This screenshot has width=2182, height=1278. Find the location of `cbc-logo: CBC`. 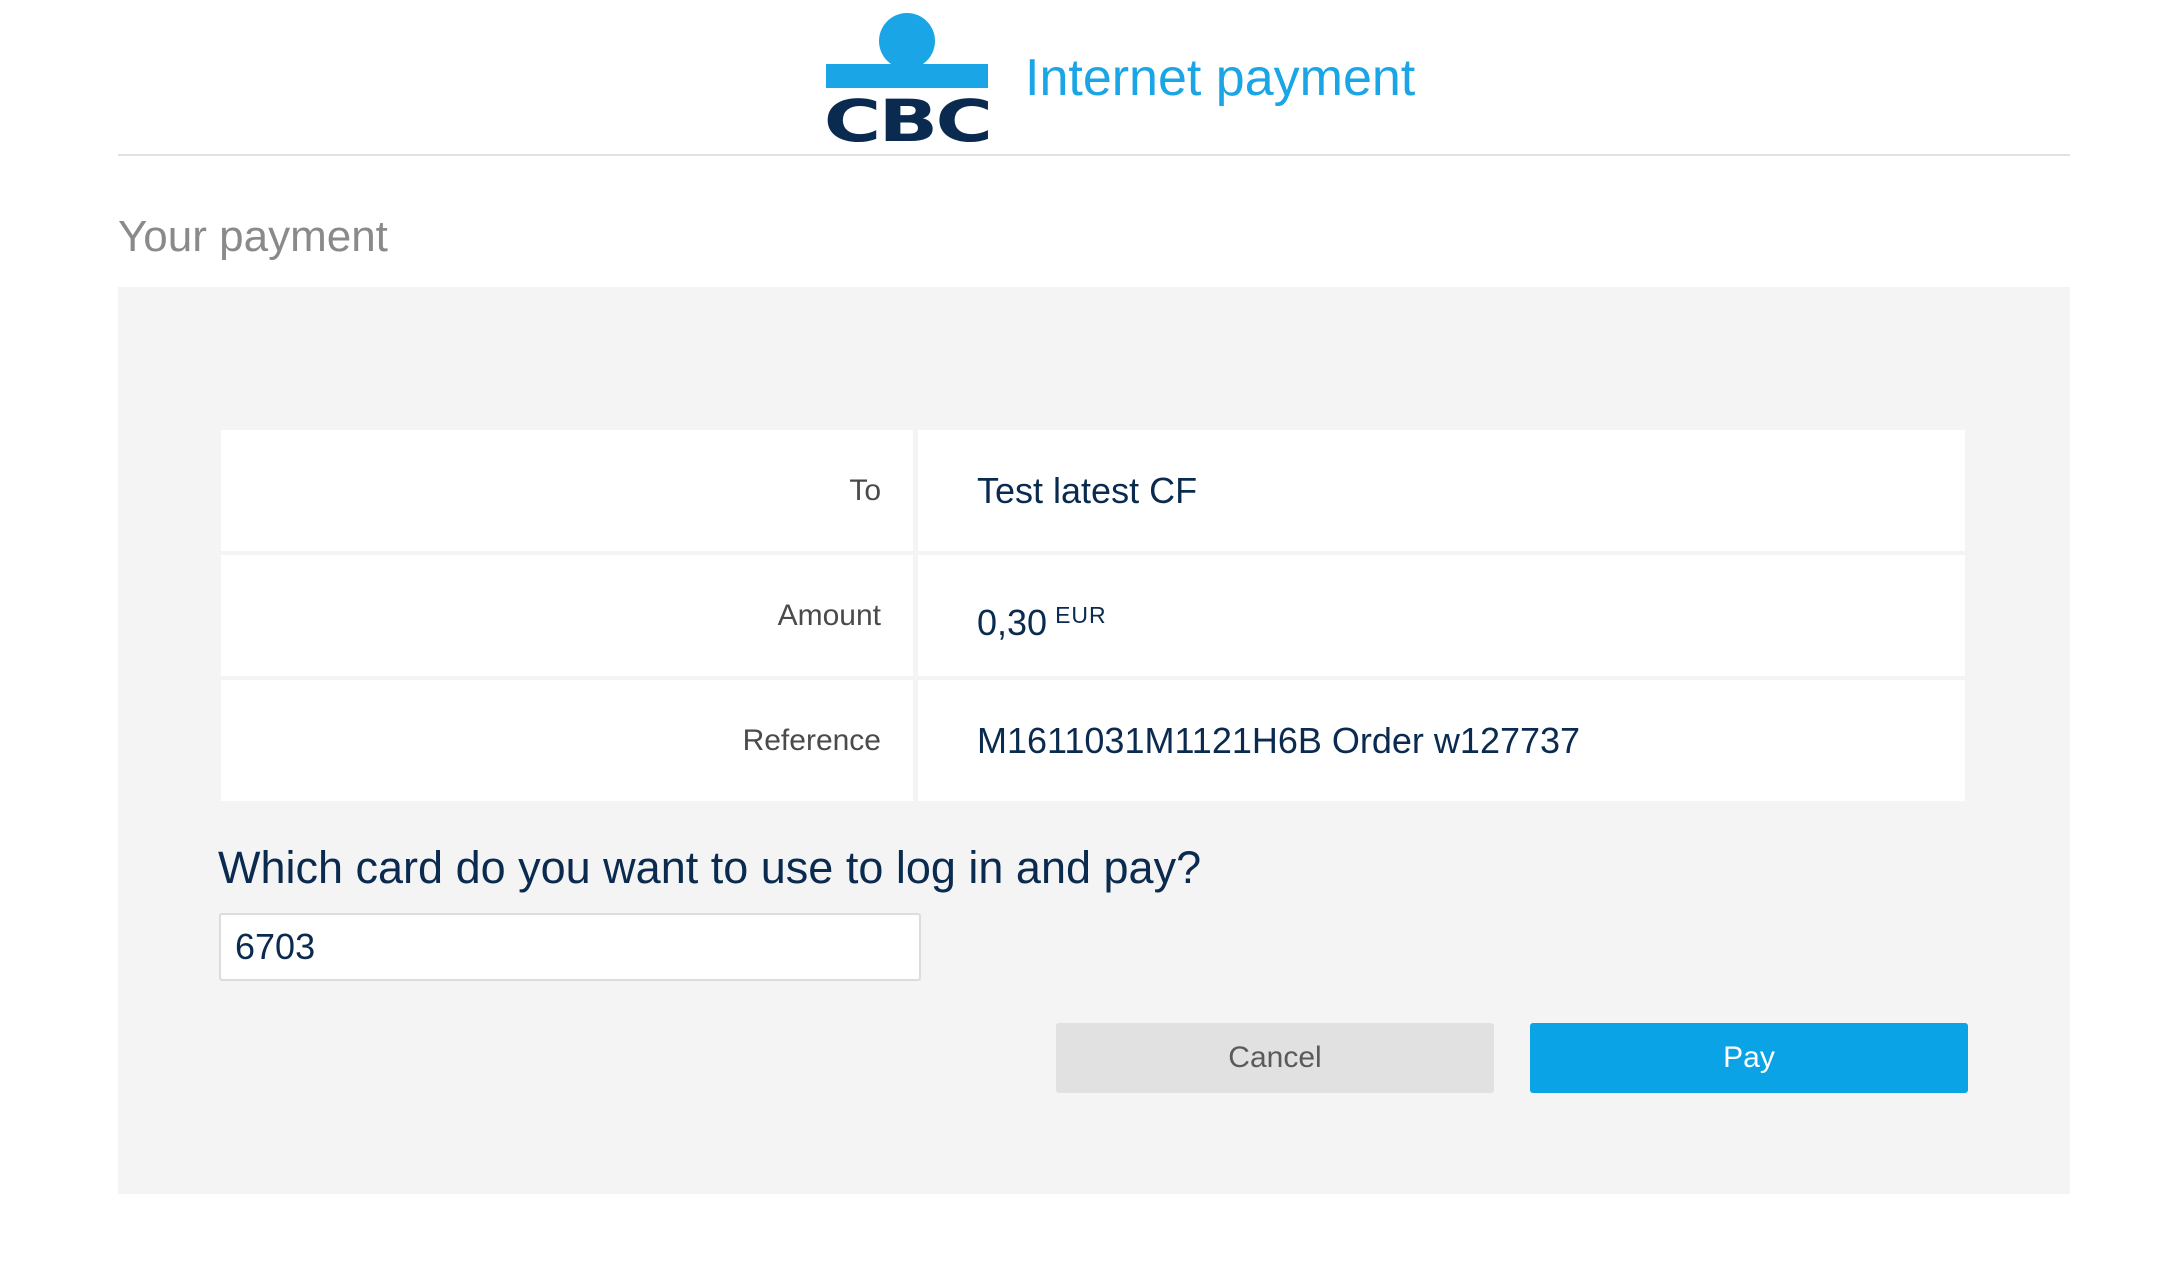

cbc-logo: CBC is located at coordinates (908, 81).